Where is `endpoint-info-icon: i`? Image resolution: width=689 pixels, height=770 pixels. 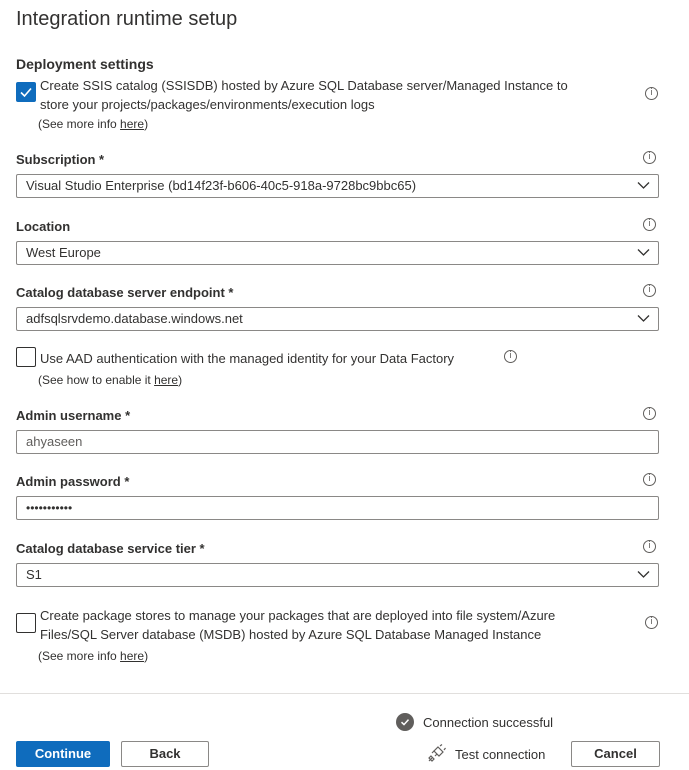 endpoint-info-icon: i is located at coordinates (649, 290).